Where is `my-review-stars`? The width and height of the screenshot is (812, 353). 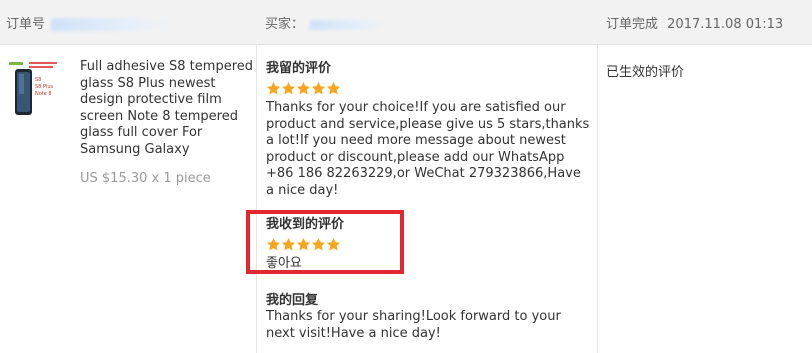
my-review-stars is located at coordinates (428, 89).